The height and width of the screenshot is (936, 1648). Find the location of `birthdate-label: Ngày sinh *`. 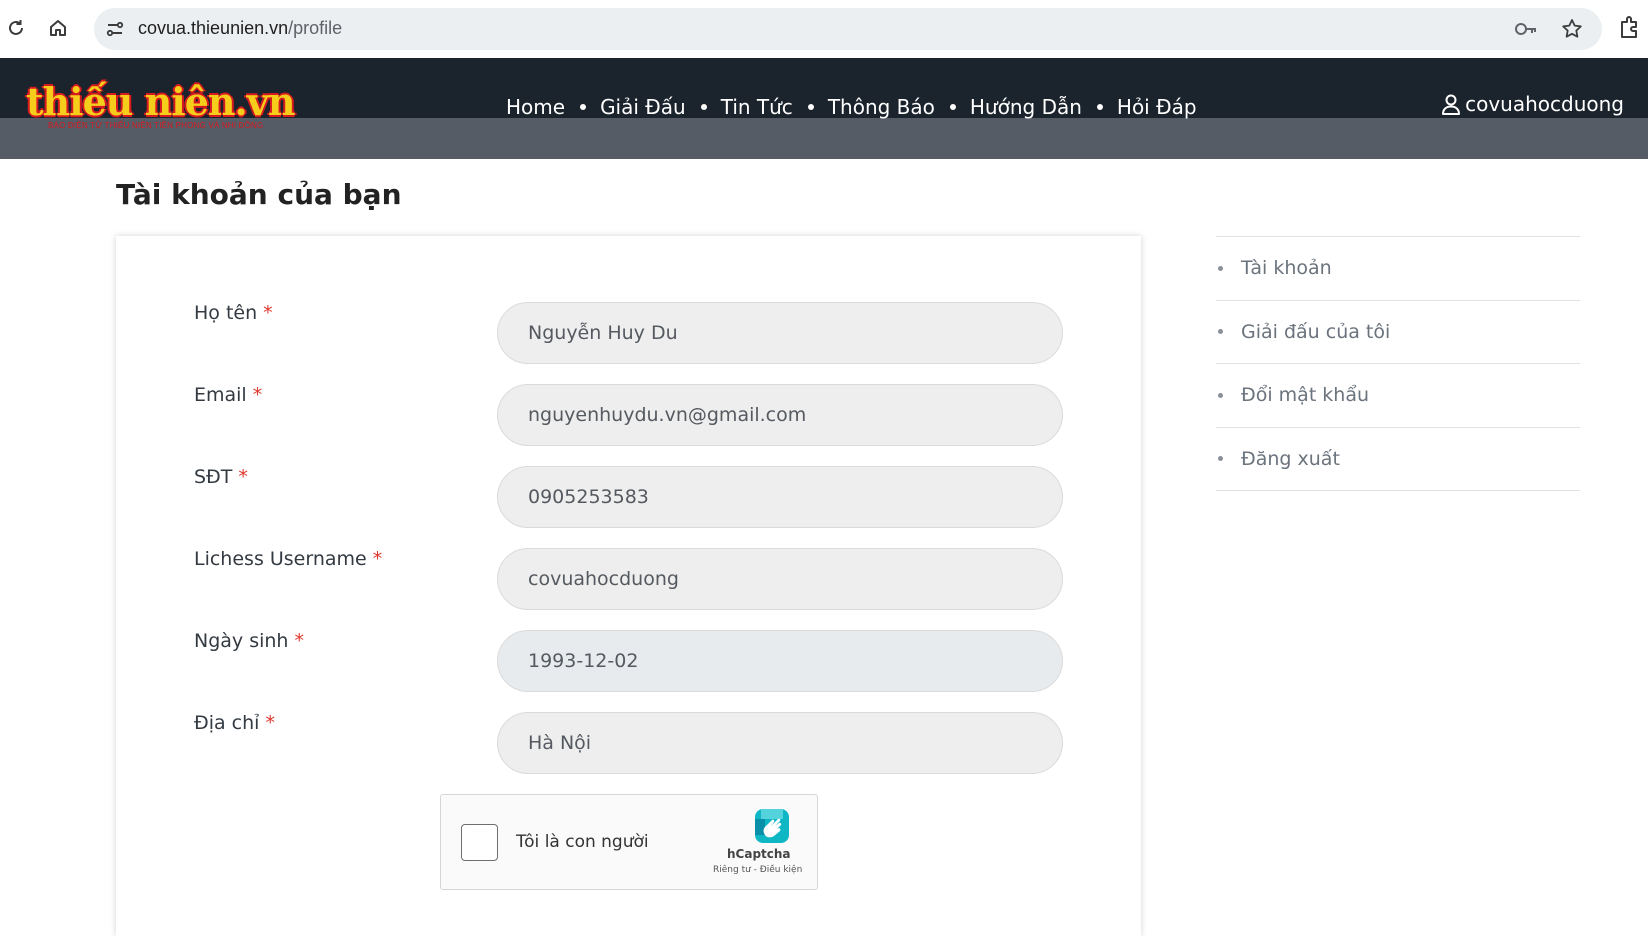

birthdate-label: Ngày sinh * is located at coordinates (249, 641).